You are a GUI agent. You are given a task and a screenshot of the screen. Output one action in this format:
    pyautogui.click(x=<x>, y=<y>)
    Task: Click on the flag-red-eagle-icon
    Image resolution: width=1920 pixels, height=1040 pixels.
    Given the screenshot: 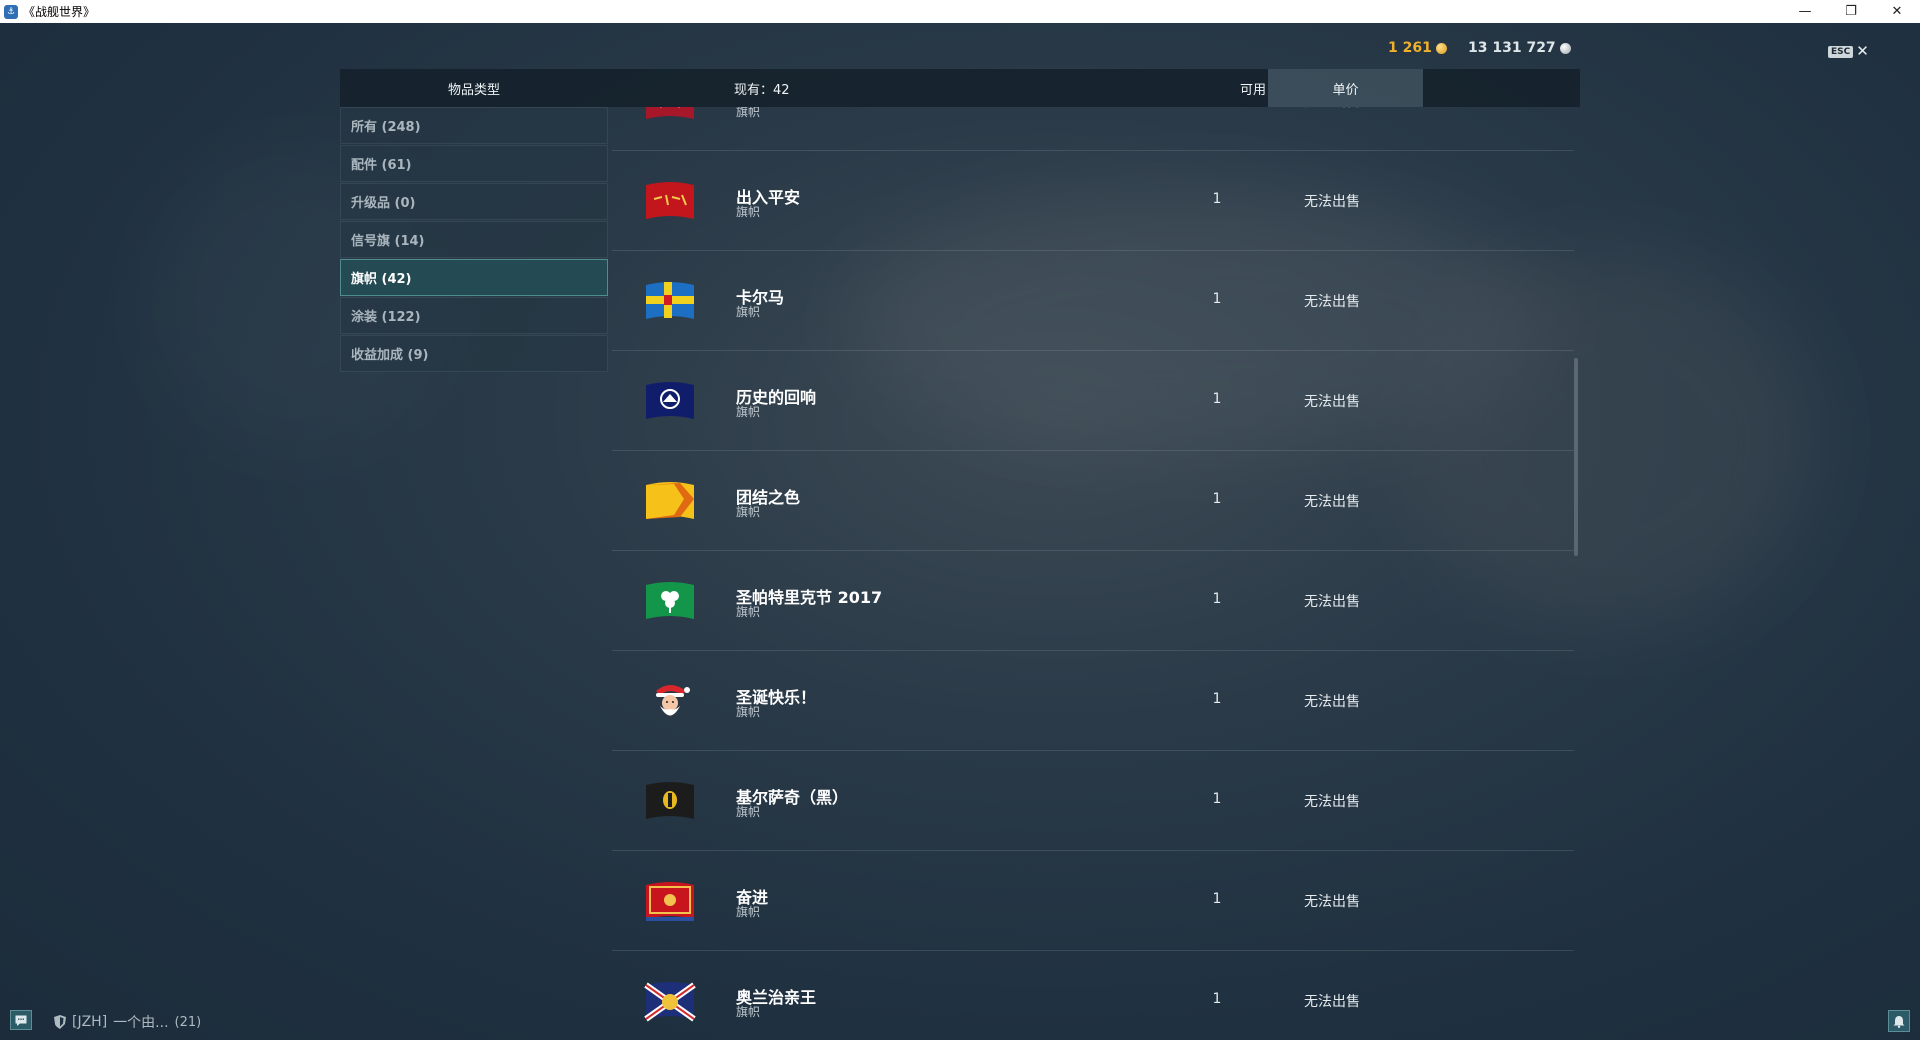 What is the action you would take?
    pyautogui.click(x=670, y=113)
    